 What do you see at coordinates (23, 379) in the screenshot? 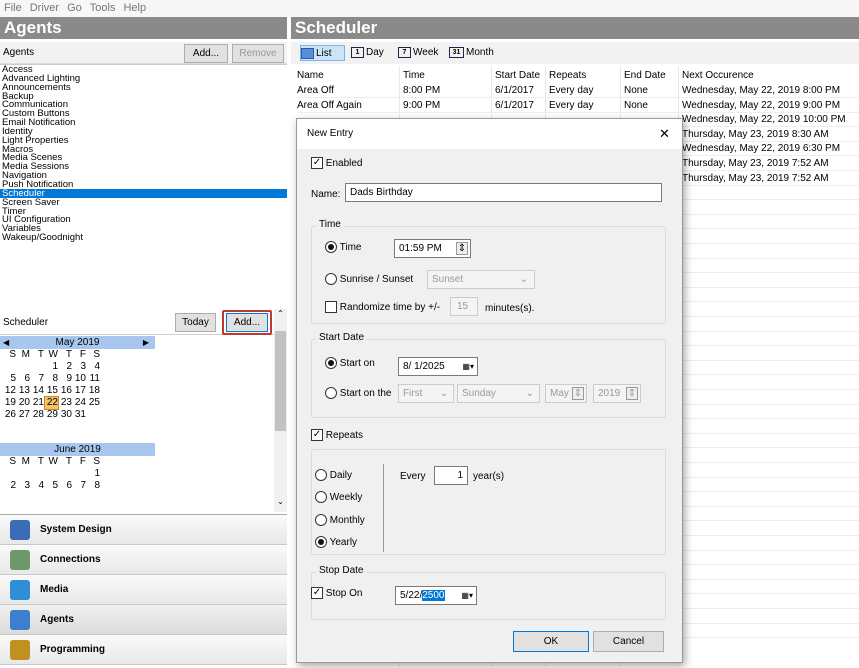
I see `calendar-day: 6` at bounding box center [23, 379].